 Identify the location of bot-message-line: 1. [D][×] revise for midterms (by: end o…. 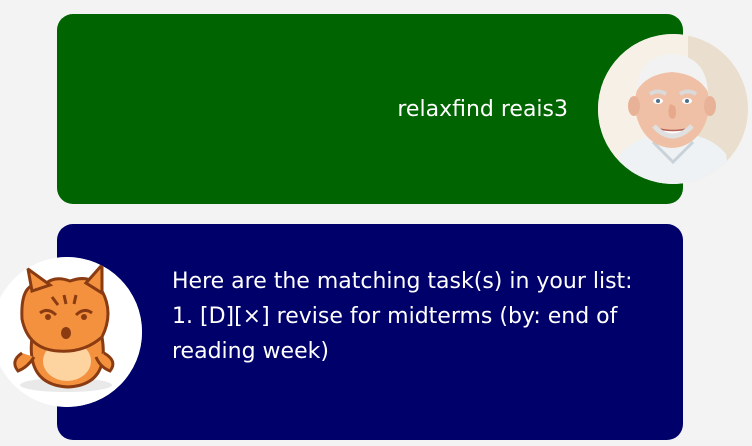
(395, 334).